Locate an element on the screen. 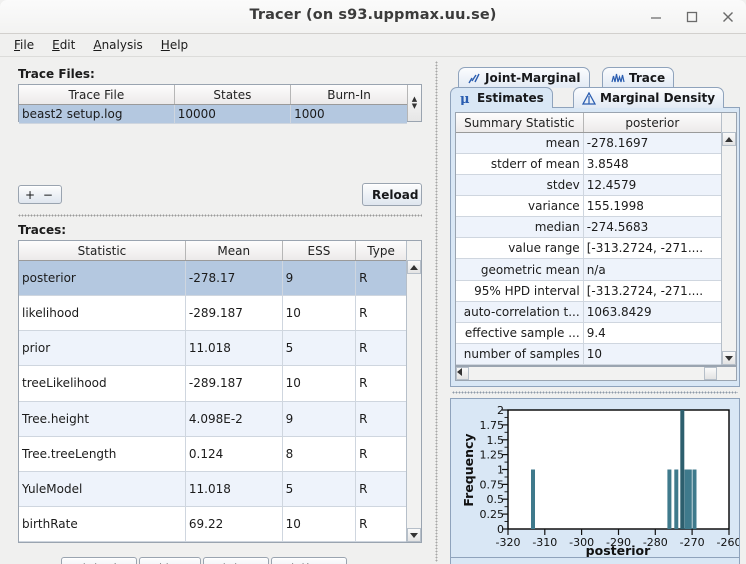  minimize-button is located at coordinates (656, 17).